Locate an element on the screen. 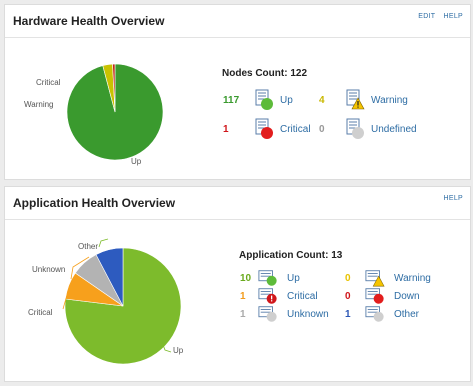  node-critical-icon is located at coordinates (264, 128).